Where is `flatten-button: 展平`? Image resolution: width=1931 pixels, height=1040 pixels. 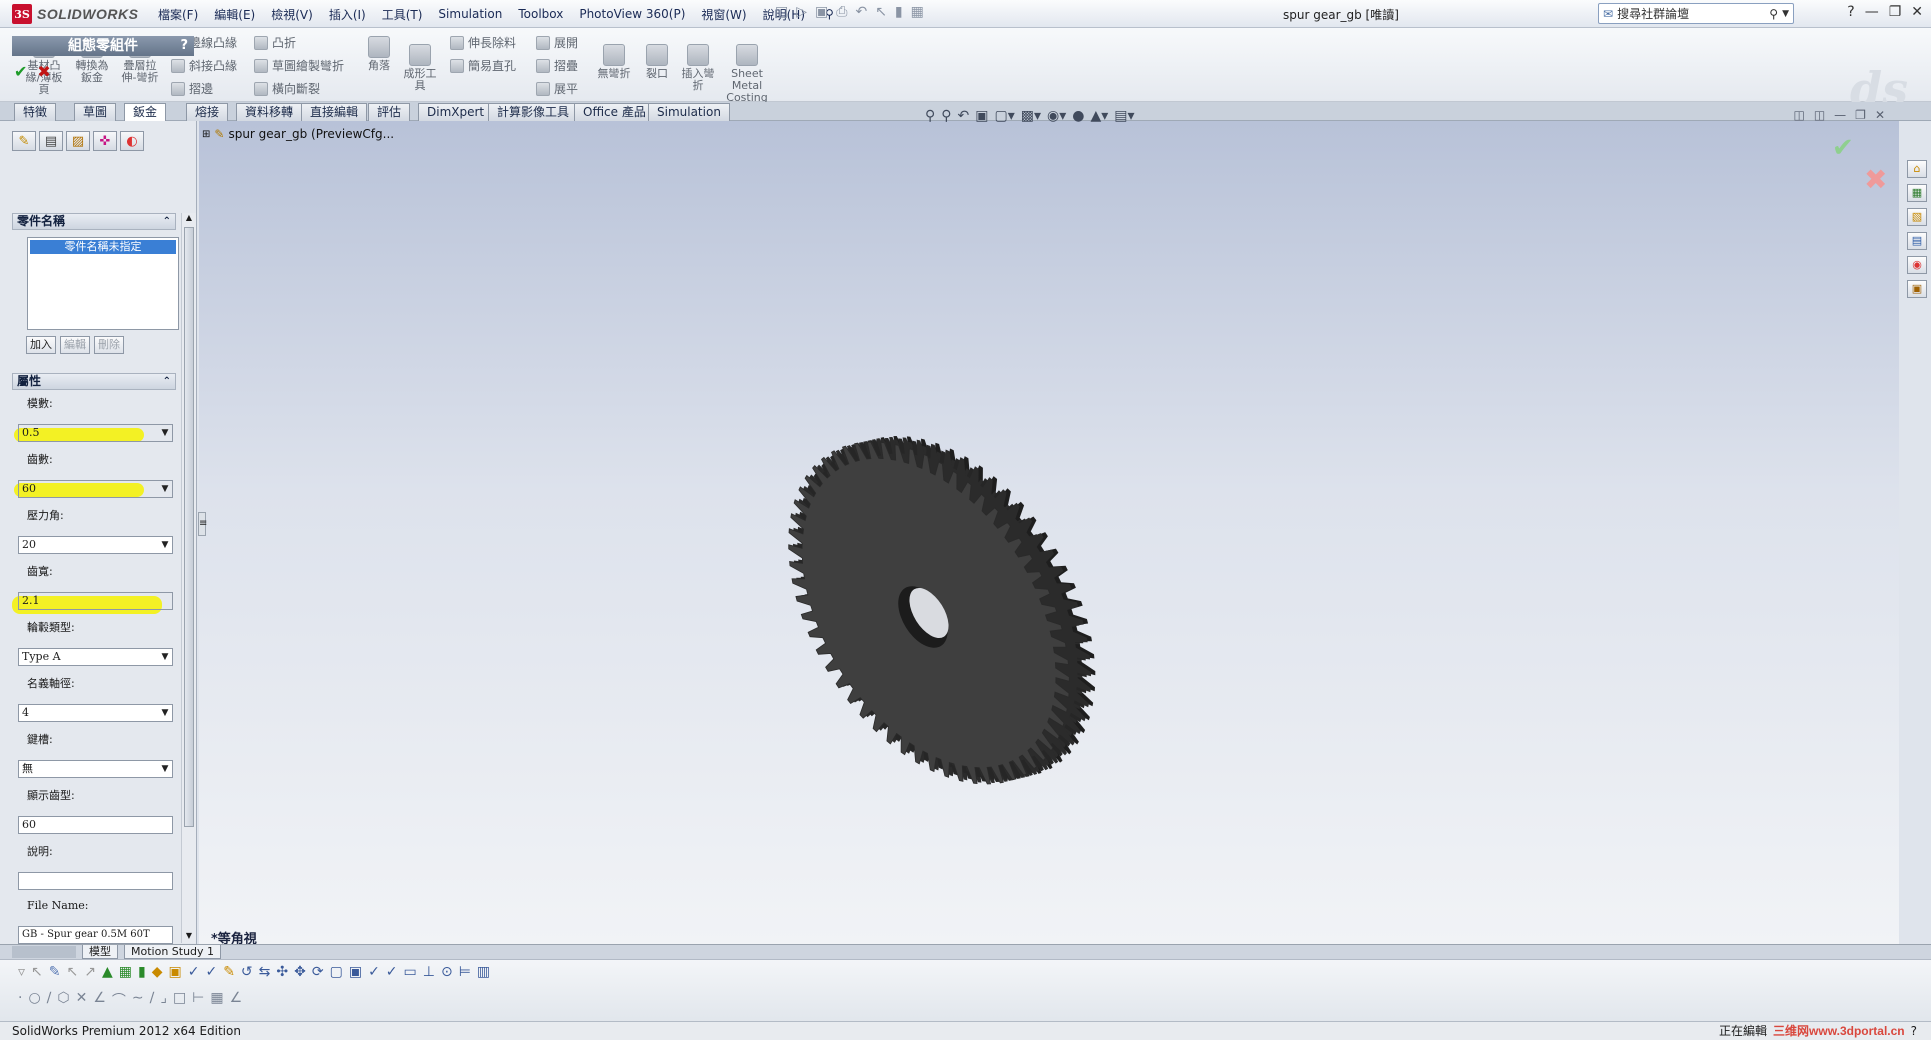
flatten-button: 展平 is located at coordinates (557, 88).